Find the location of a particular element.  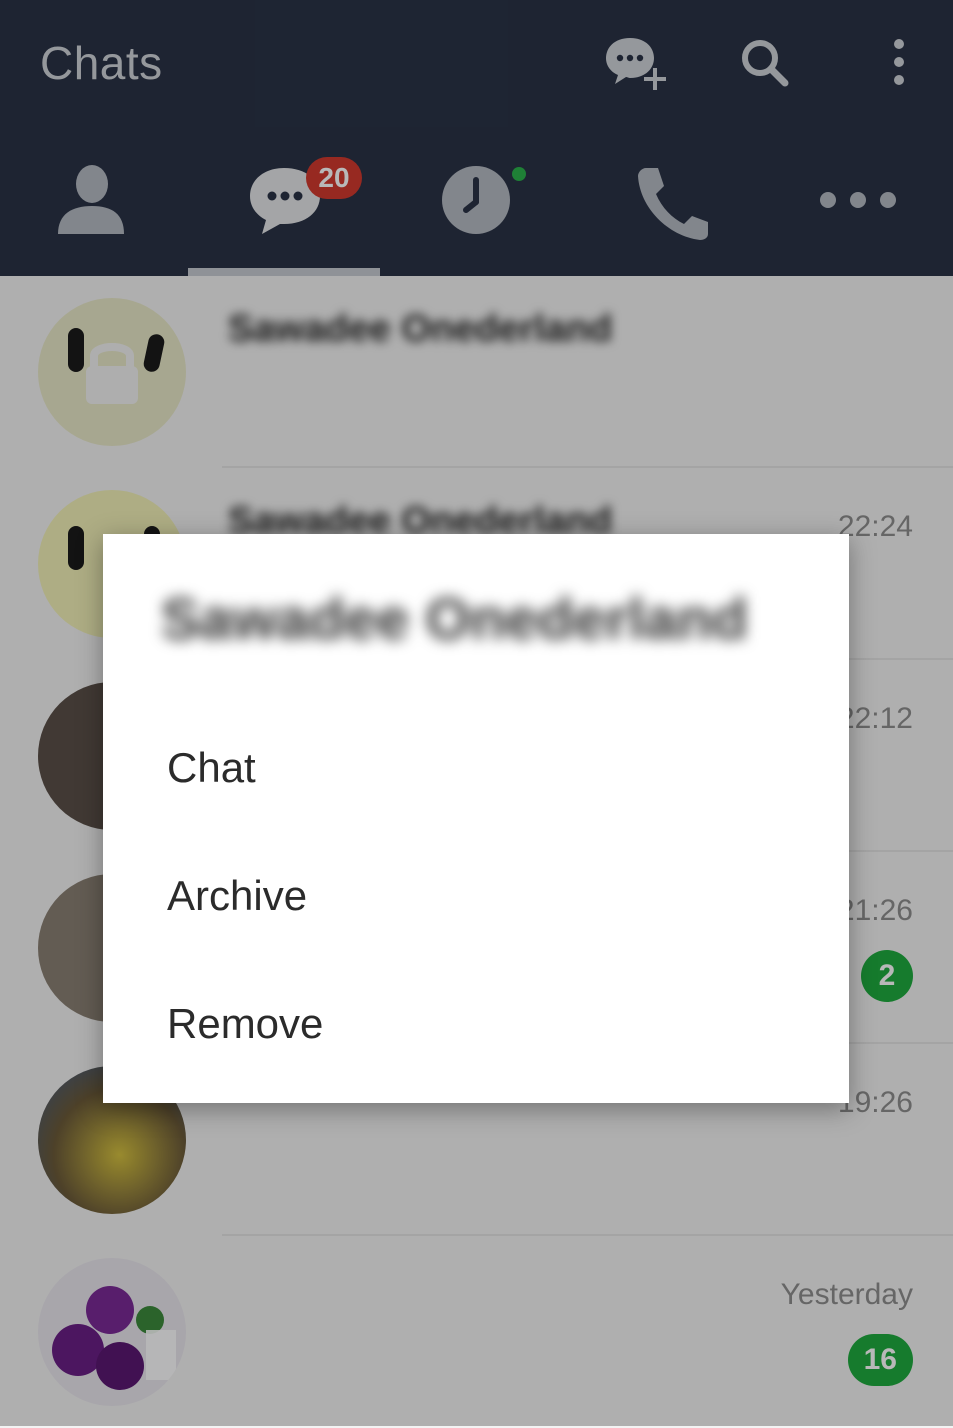

archive-option: Archive is located at coordinates (476, 898).